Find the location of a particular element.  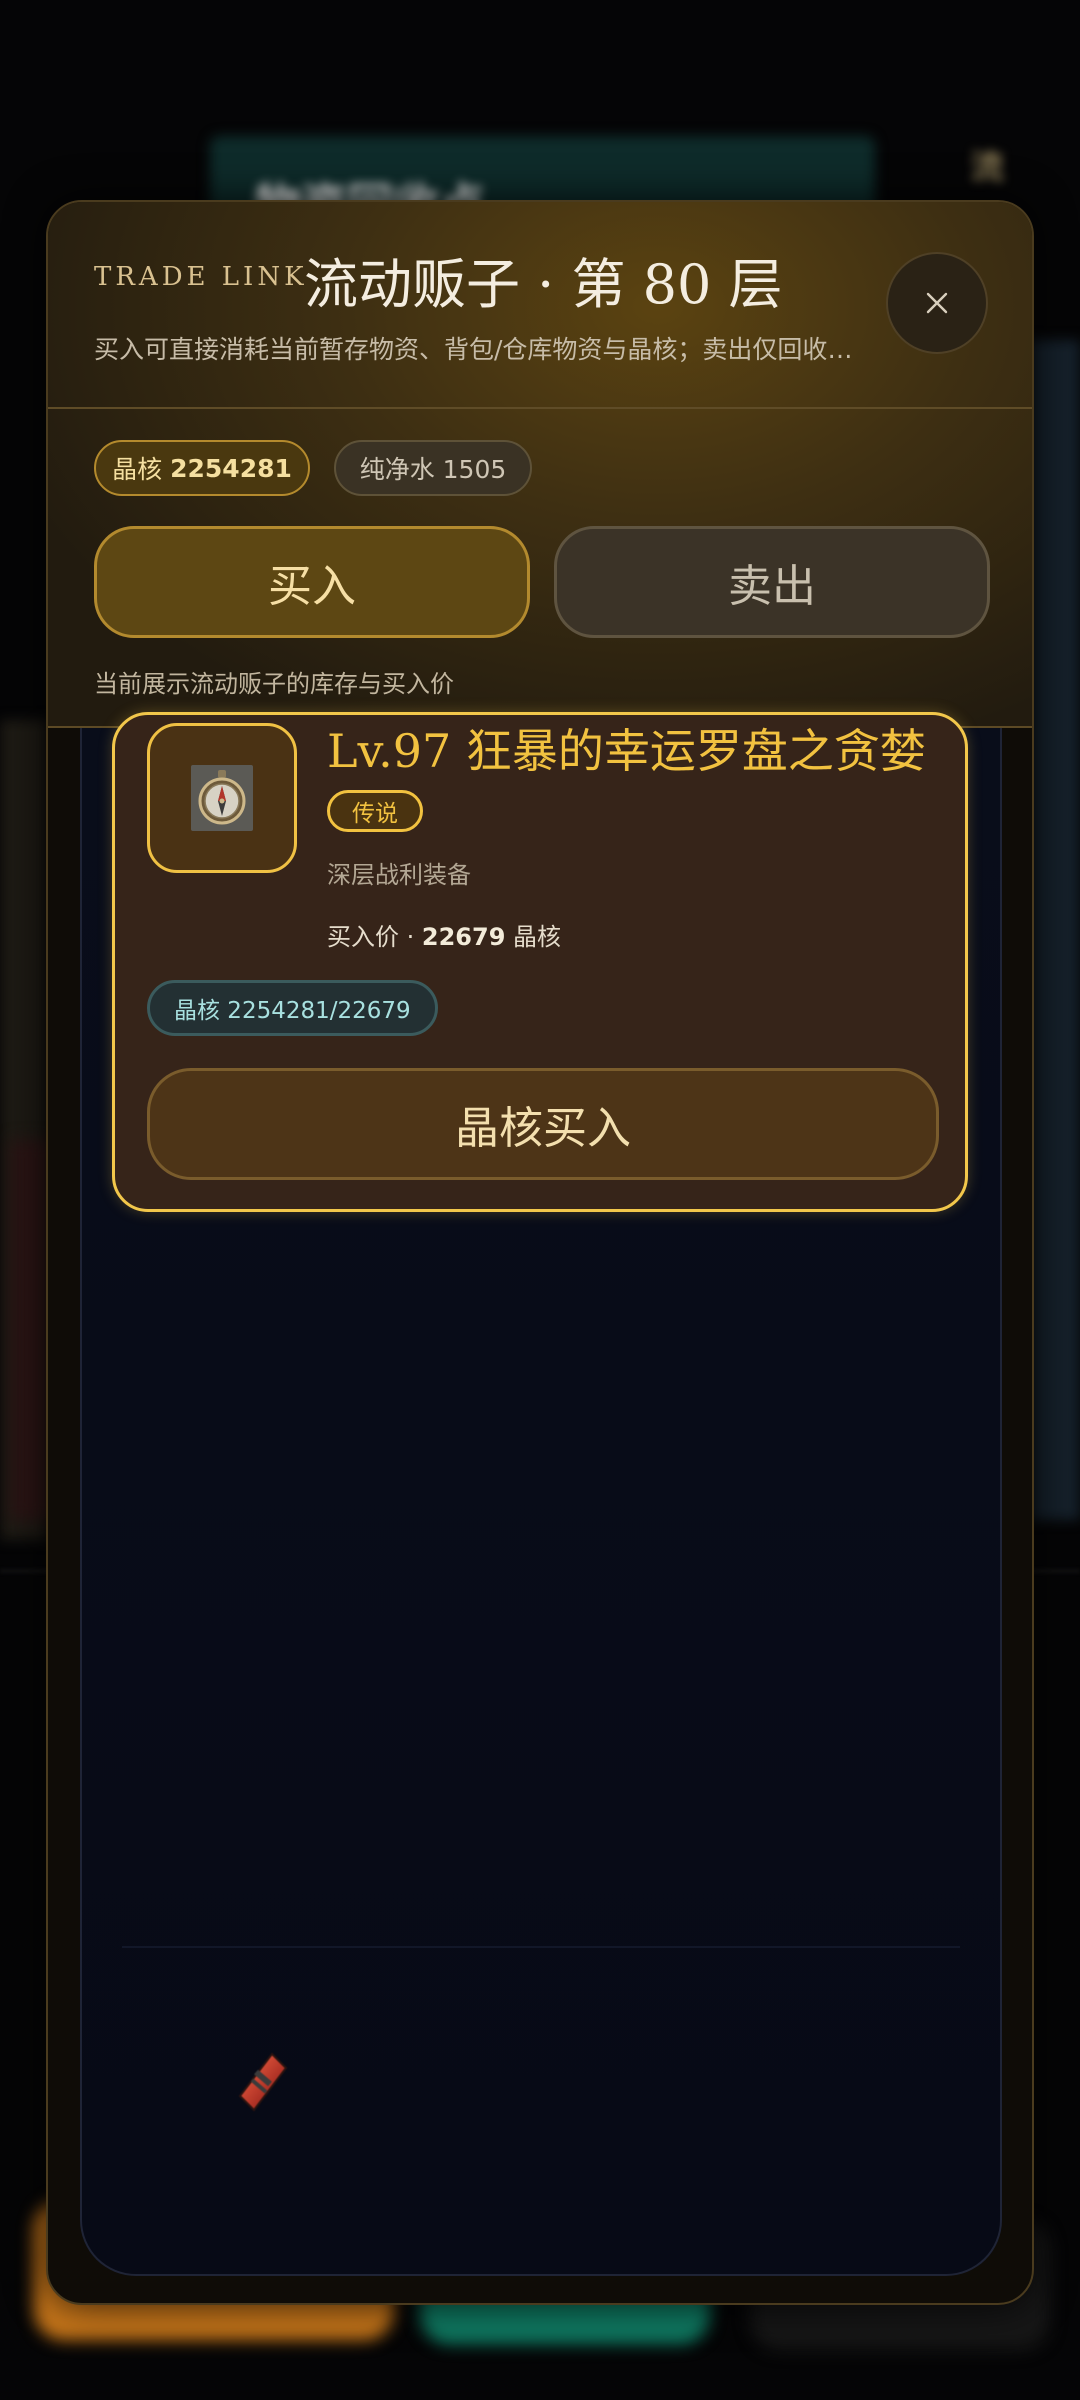

inventory-note: 当前展示流动贩子的库存与买入价 is located at coordinates (274, 684).